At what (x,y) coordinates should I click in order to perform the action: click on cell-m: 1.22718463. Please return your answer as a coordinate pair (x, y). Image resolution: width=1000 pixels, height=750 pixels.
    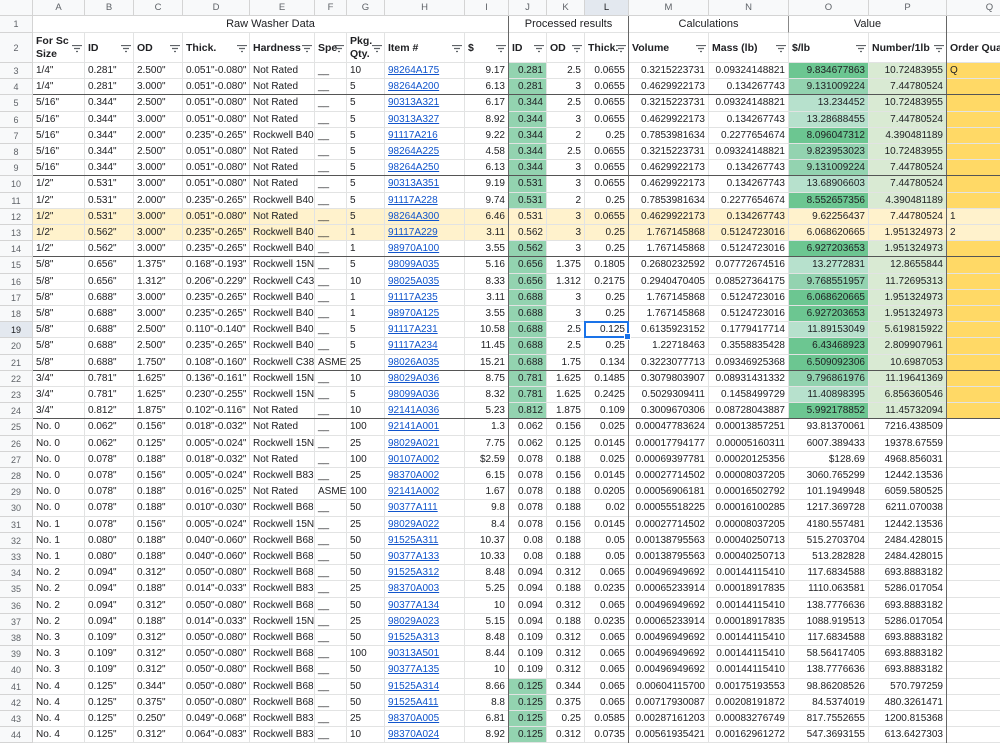
    Looking at the image, I should click on (669, 346).